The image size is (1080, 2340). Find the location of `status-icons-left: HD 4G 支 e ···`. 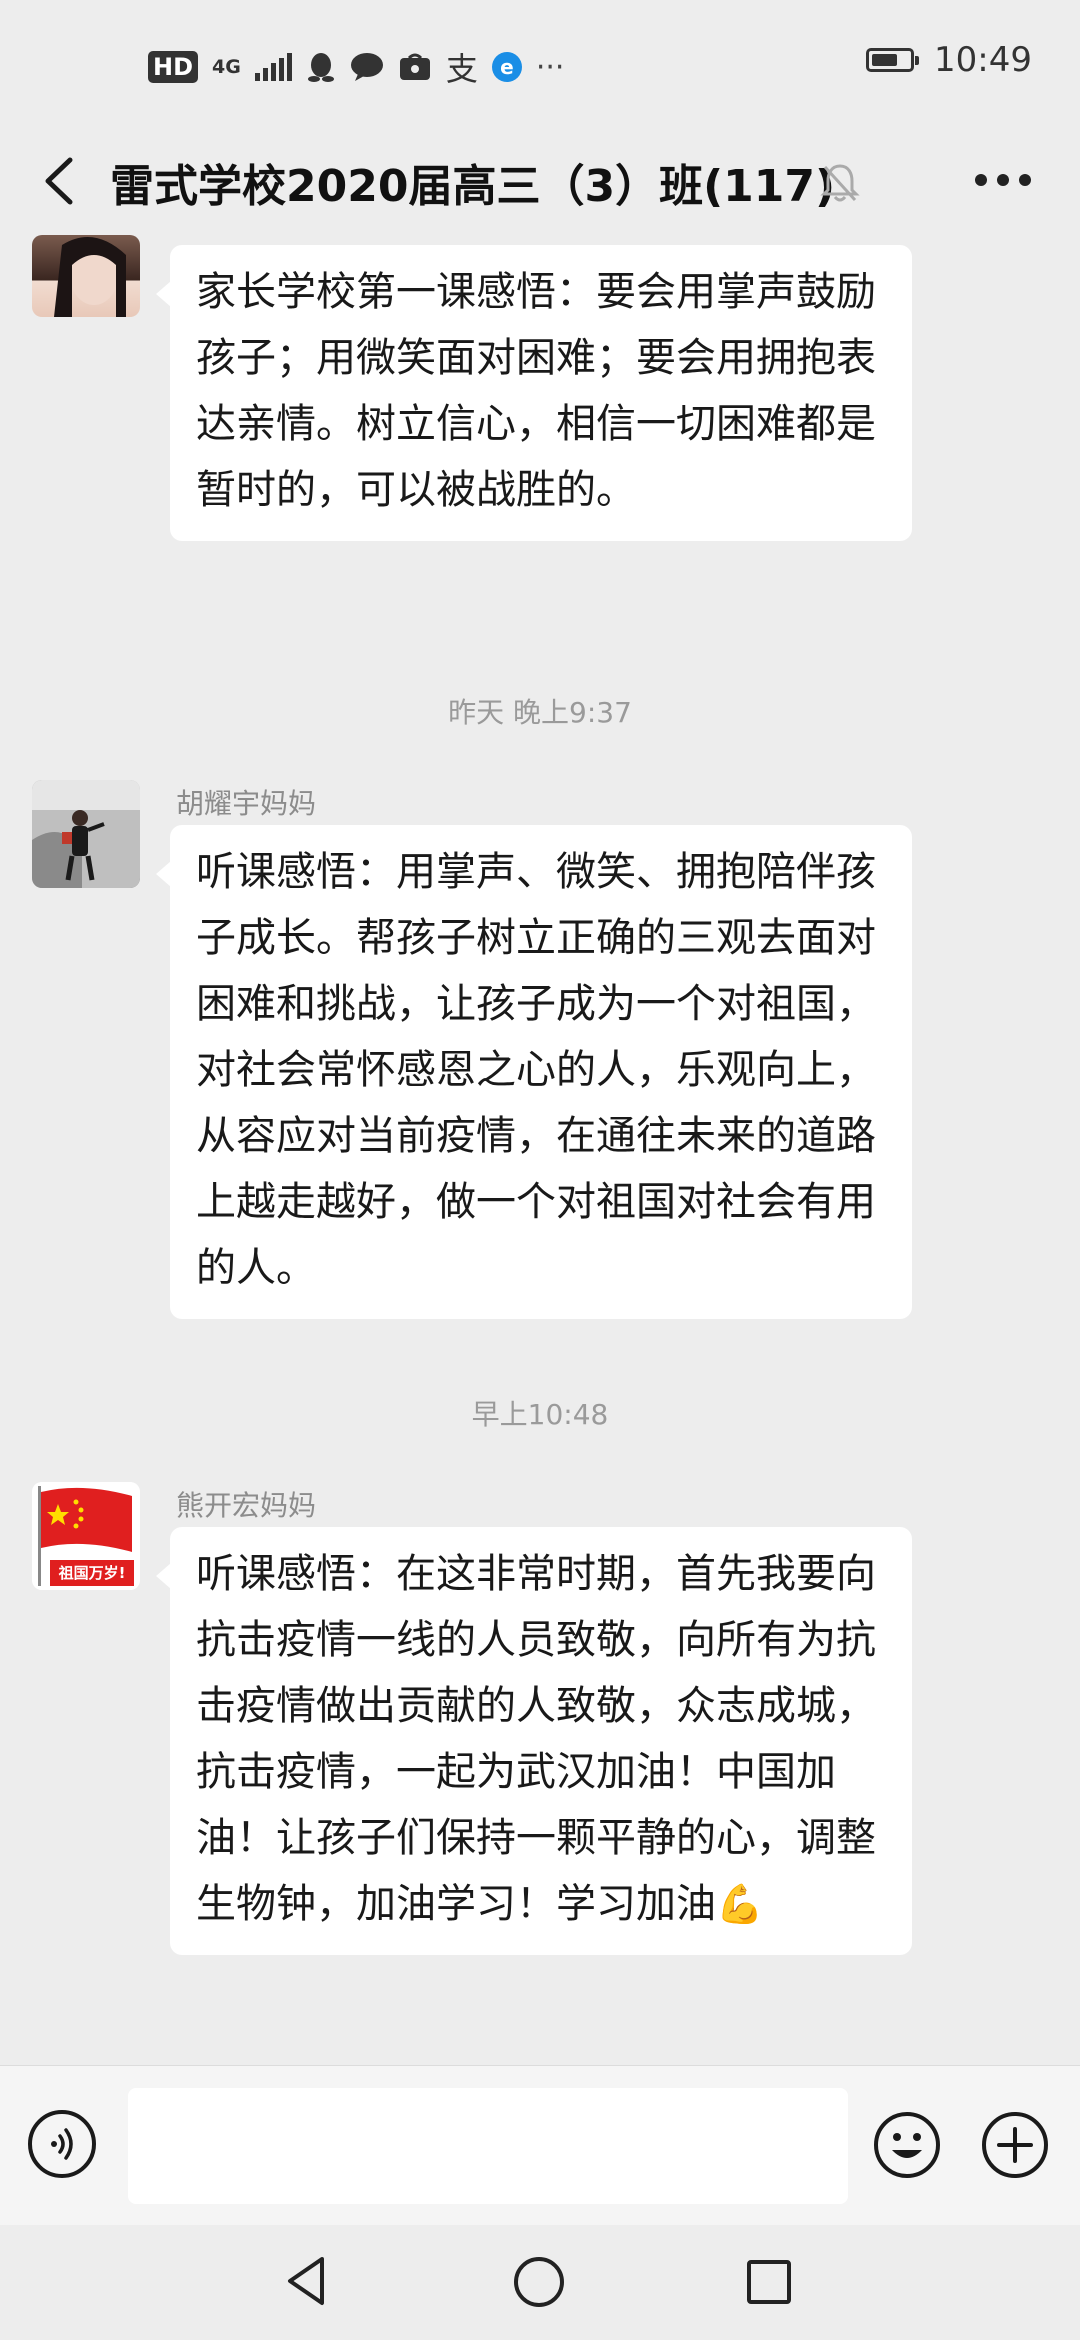

status-icons-left: HD 4G 支 e ··· is located at coordinates (356, 67).